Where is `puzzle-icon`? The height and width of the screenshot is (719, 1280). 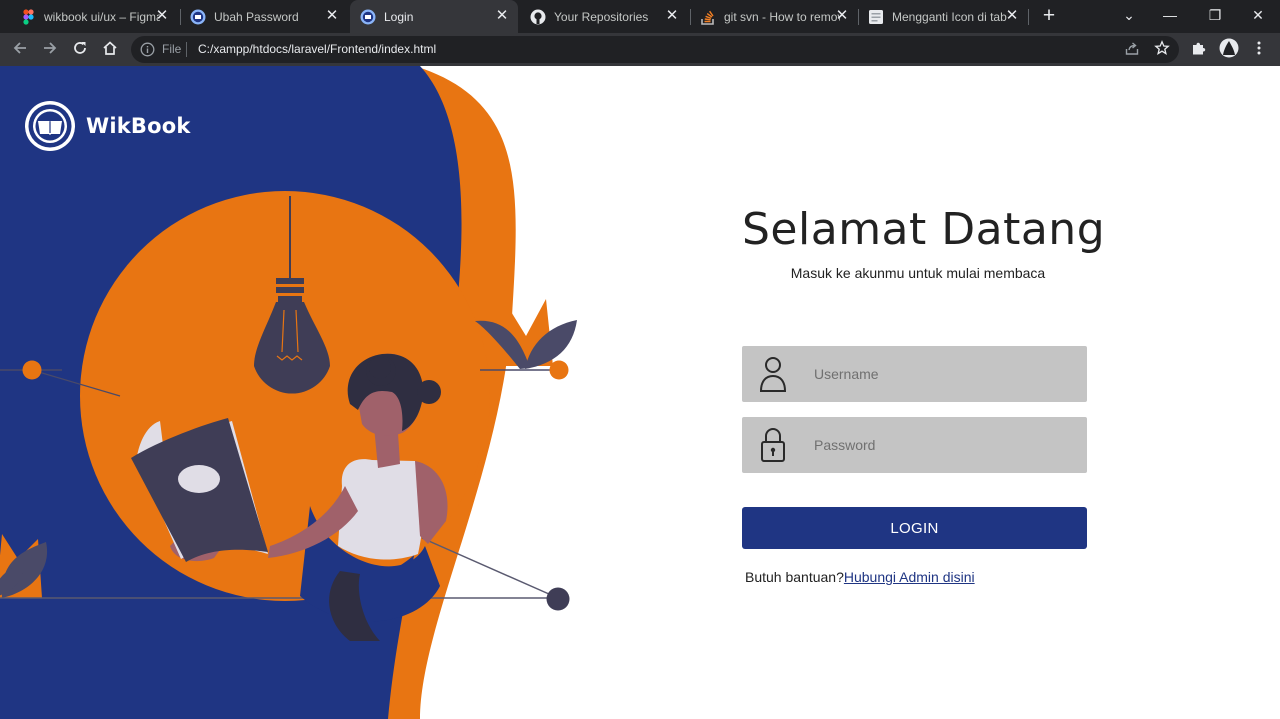 puzzle-icon is located at coordinates (1199, 50).